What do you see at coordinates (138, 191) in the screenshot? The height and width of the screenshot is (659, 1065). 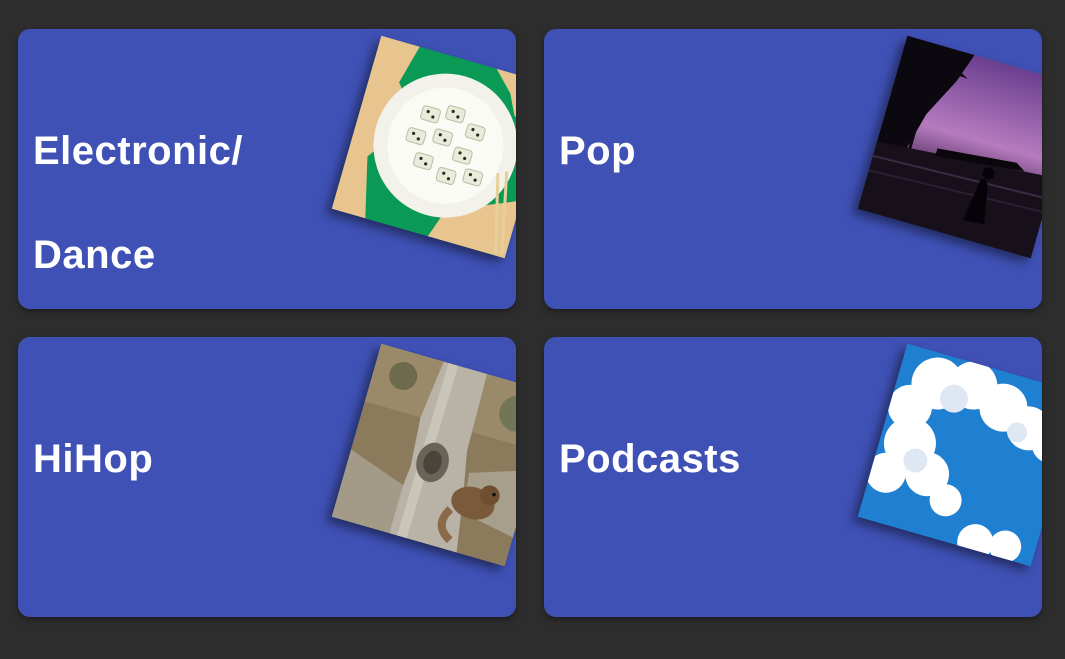 I see `genre-title: Electronic/ Dance` at bounding box center [138, 191].